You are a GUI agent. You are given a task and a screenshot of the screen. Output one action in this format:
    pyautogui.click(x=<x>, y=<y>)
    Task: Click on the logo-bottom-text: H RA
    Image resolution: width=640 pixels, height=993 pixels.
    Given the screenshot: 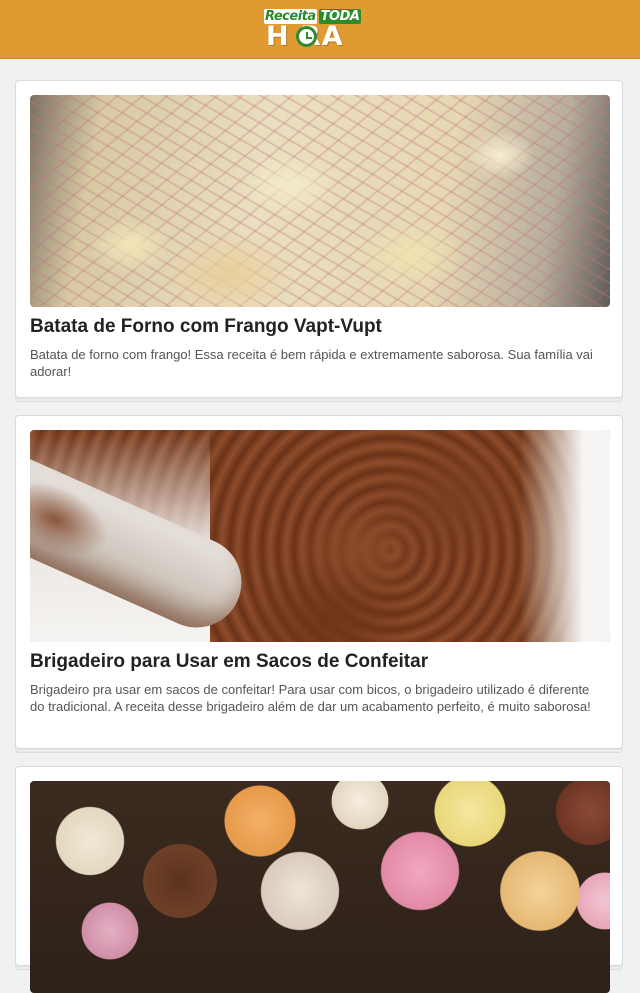 What is the action you would take?
    pyautogui.click(x=305, y=36)
    